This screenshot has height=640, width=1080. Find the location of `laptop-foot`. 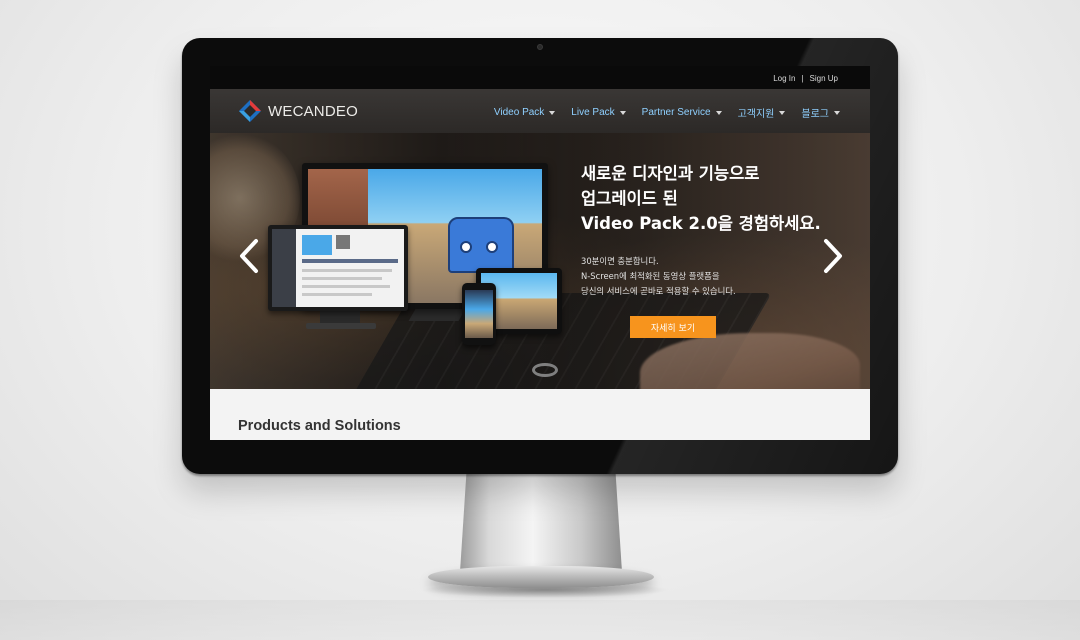

laptop-foot is located at coordinates (341, 326).